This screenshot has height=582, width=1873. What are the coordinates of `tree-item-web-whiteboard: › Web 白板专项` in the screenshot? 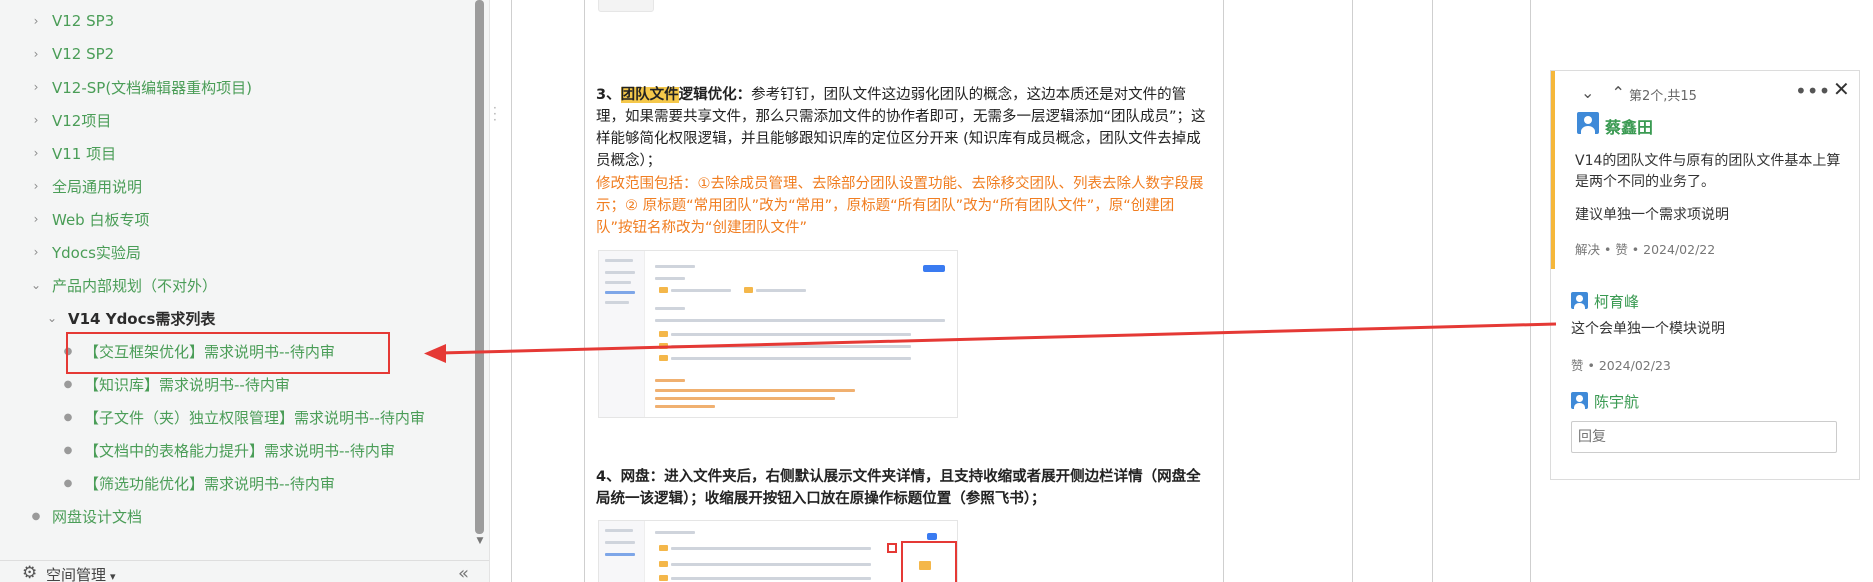 It's located at (89, 219).